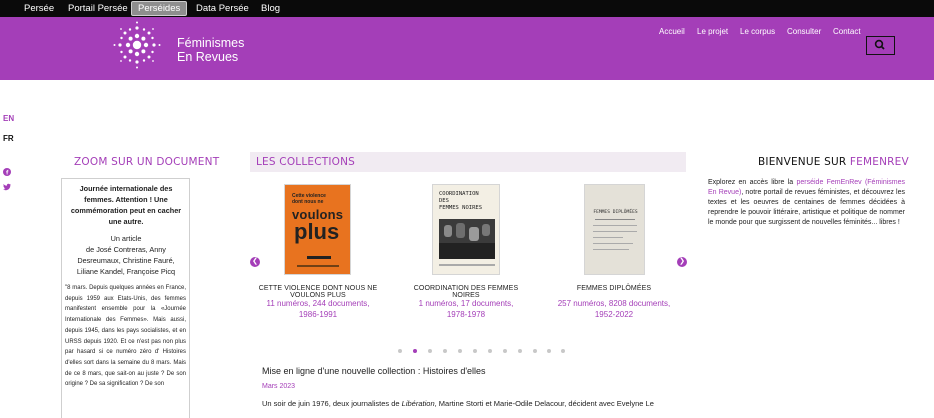 The image size is (934, 418). What do you see at coordinates (39, 8) in the screenshot?
I see `tab-persee: Persée` at bounding box center [39, 8].